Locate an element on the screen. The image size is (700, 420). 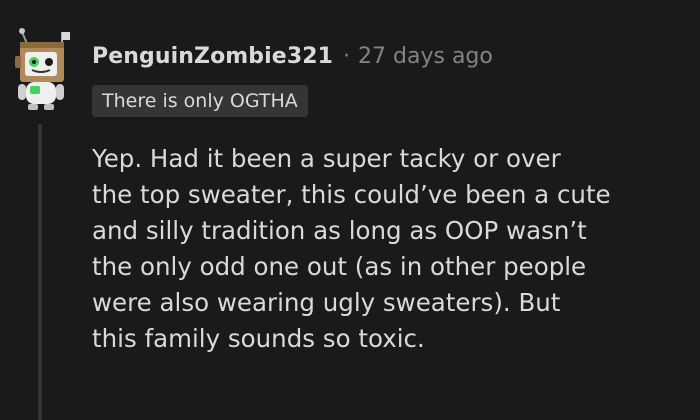
user-avatar-icon is located at coordinates (42, 70).